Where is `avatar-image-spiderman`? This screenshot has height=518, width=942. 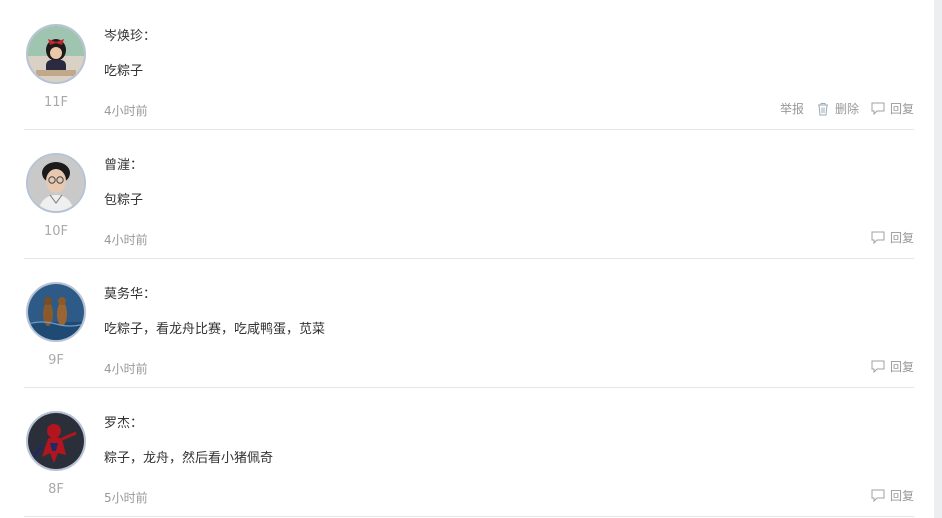
avatar-image-spiderman is located at coordinates (56, 441).